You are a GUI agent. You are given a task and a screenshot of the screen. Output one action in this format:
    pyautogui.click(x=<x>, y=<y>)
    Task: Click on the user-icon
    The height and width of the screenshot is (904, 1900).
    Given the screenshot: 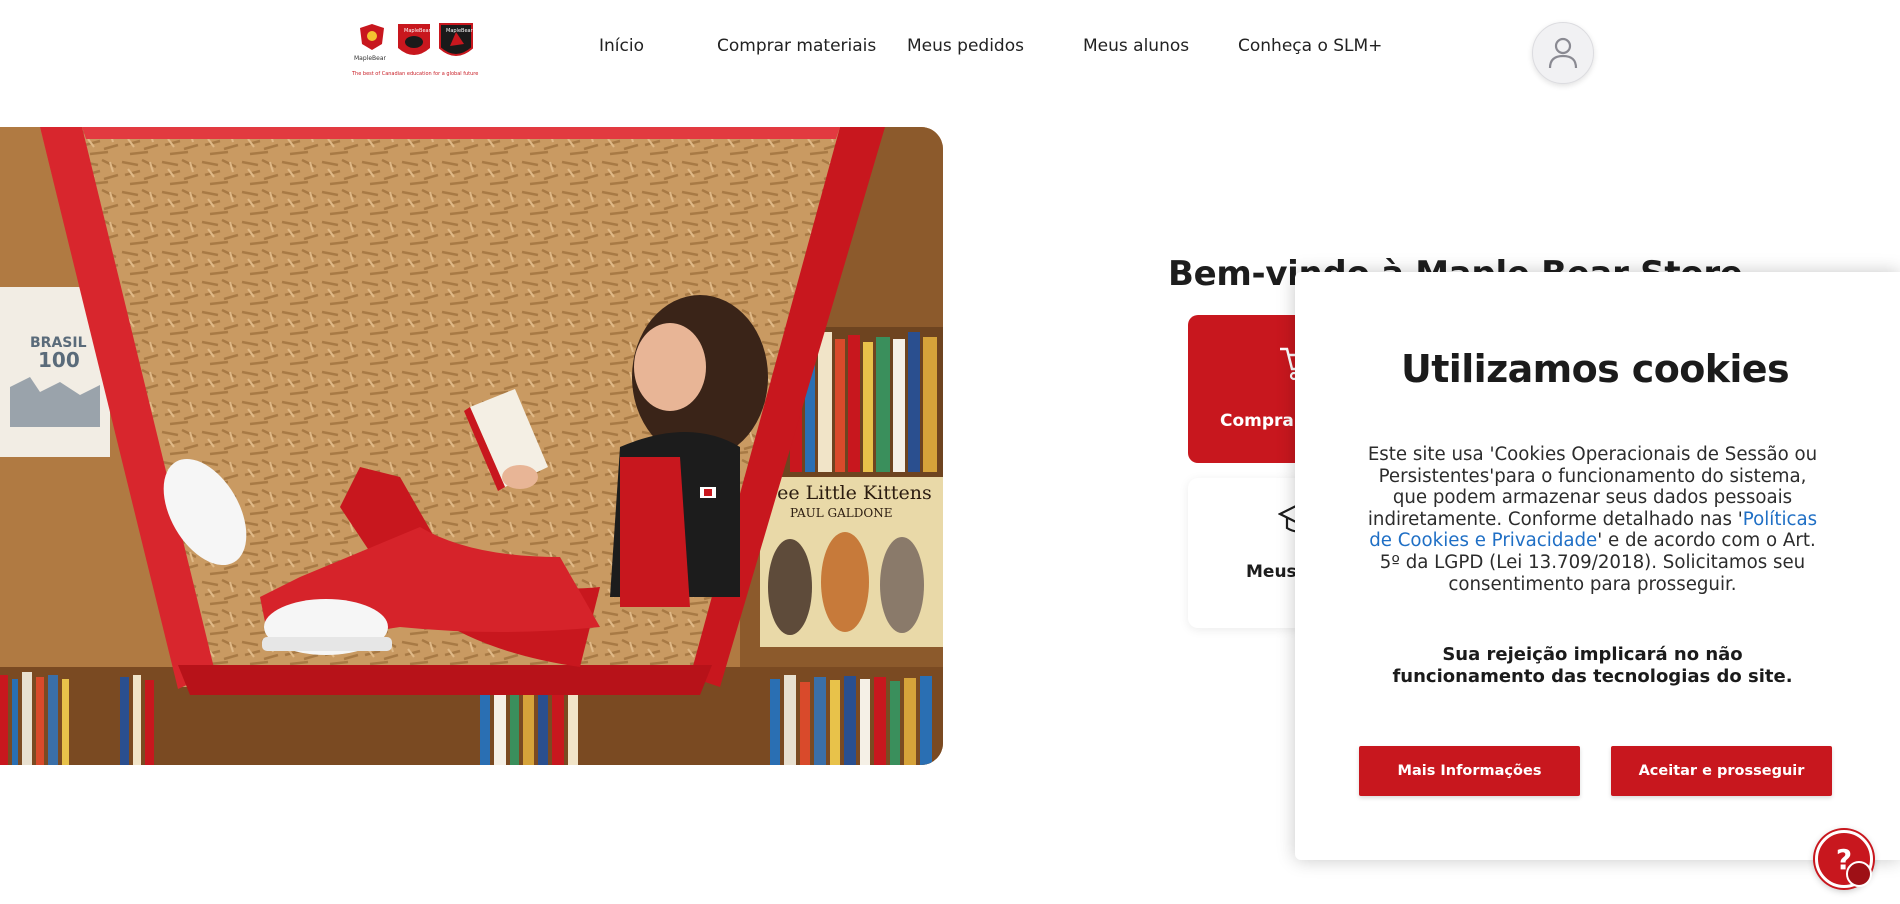 What is the action you would take?
    pyautogui.click(x=1563, y=53)
    